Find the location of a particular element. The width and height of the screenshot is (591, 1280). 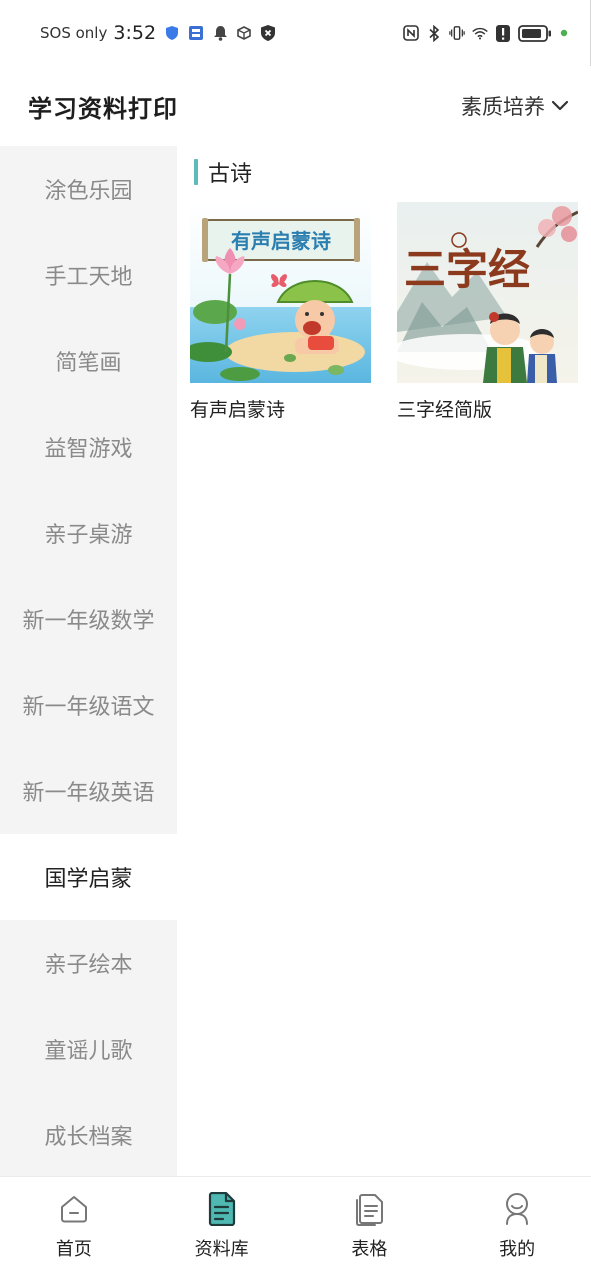

shield-icon is located at coordinates (172, 33).